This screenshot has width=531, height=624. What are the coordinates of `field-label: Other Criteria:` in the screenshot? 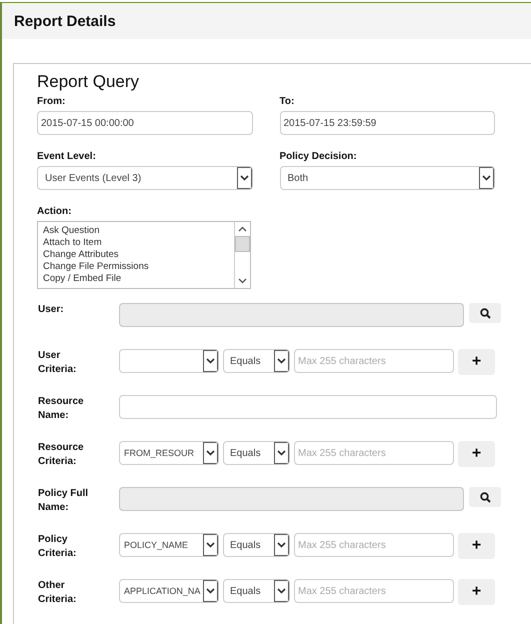 It's located at (57, 593).